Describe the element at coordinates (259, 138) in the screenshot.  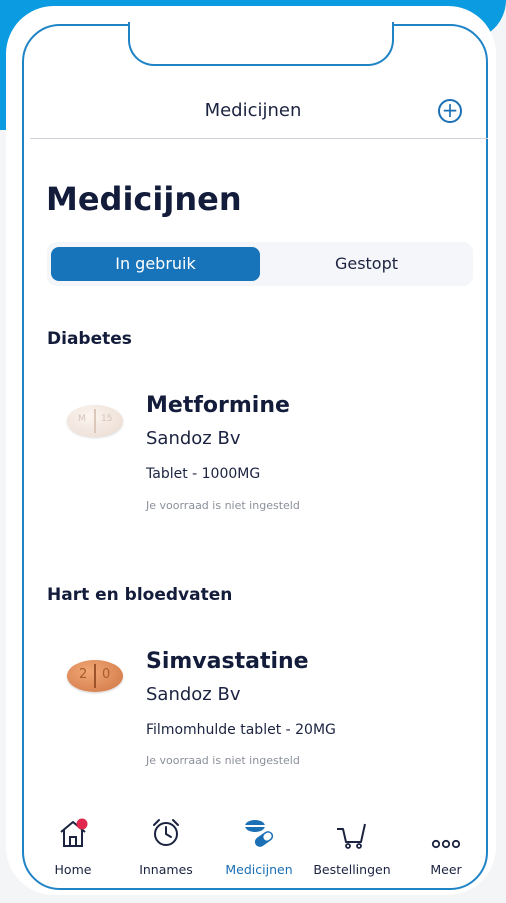
I see `nav-divider` at that location.